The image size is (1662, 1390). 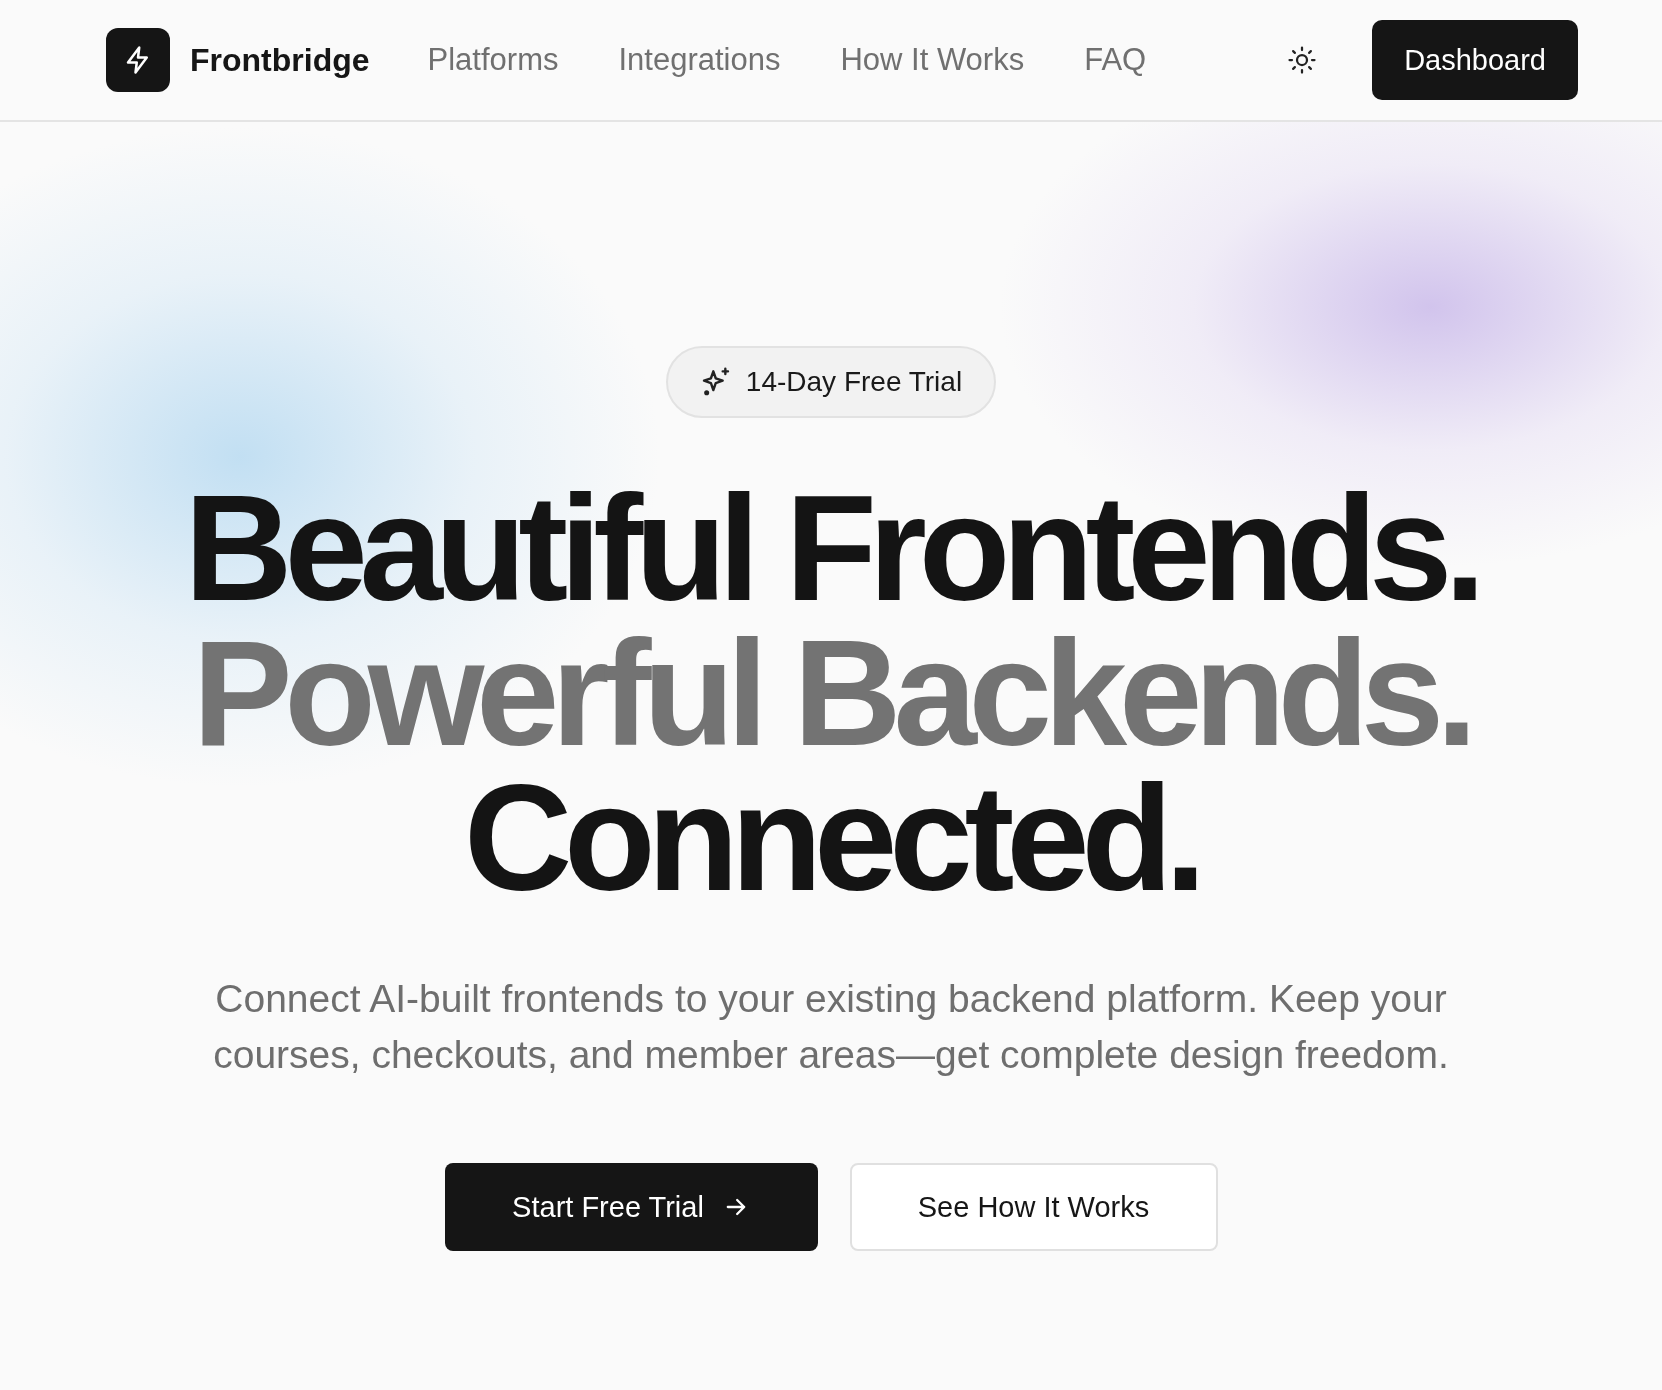 I want to click on hero-subtitle: Connect AI-built frontends to your existing backend platform. Keep your courses, checkouts, and member areas—get complete design freedom., so click(x=831, y=1027).